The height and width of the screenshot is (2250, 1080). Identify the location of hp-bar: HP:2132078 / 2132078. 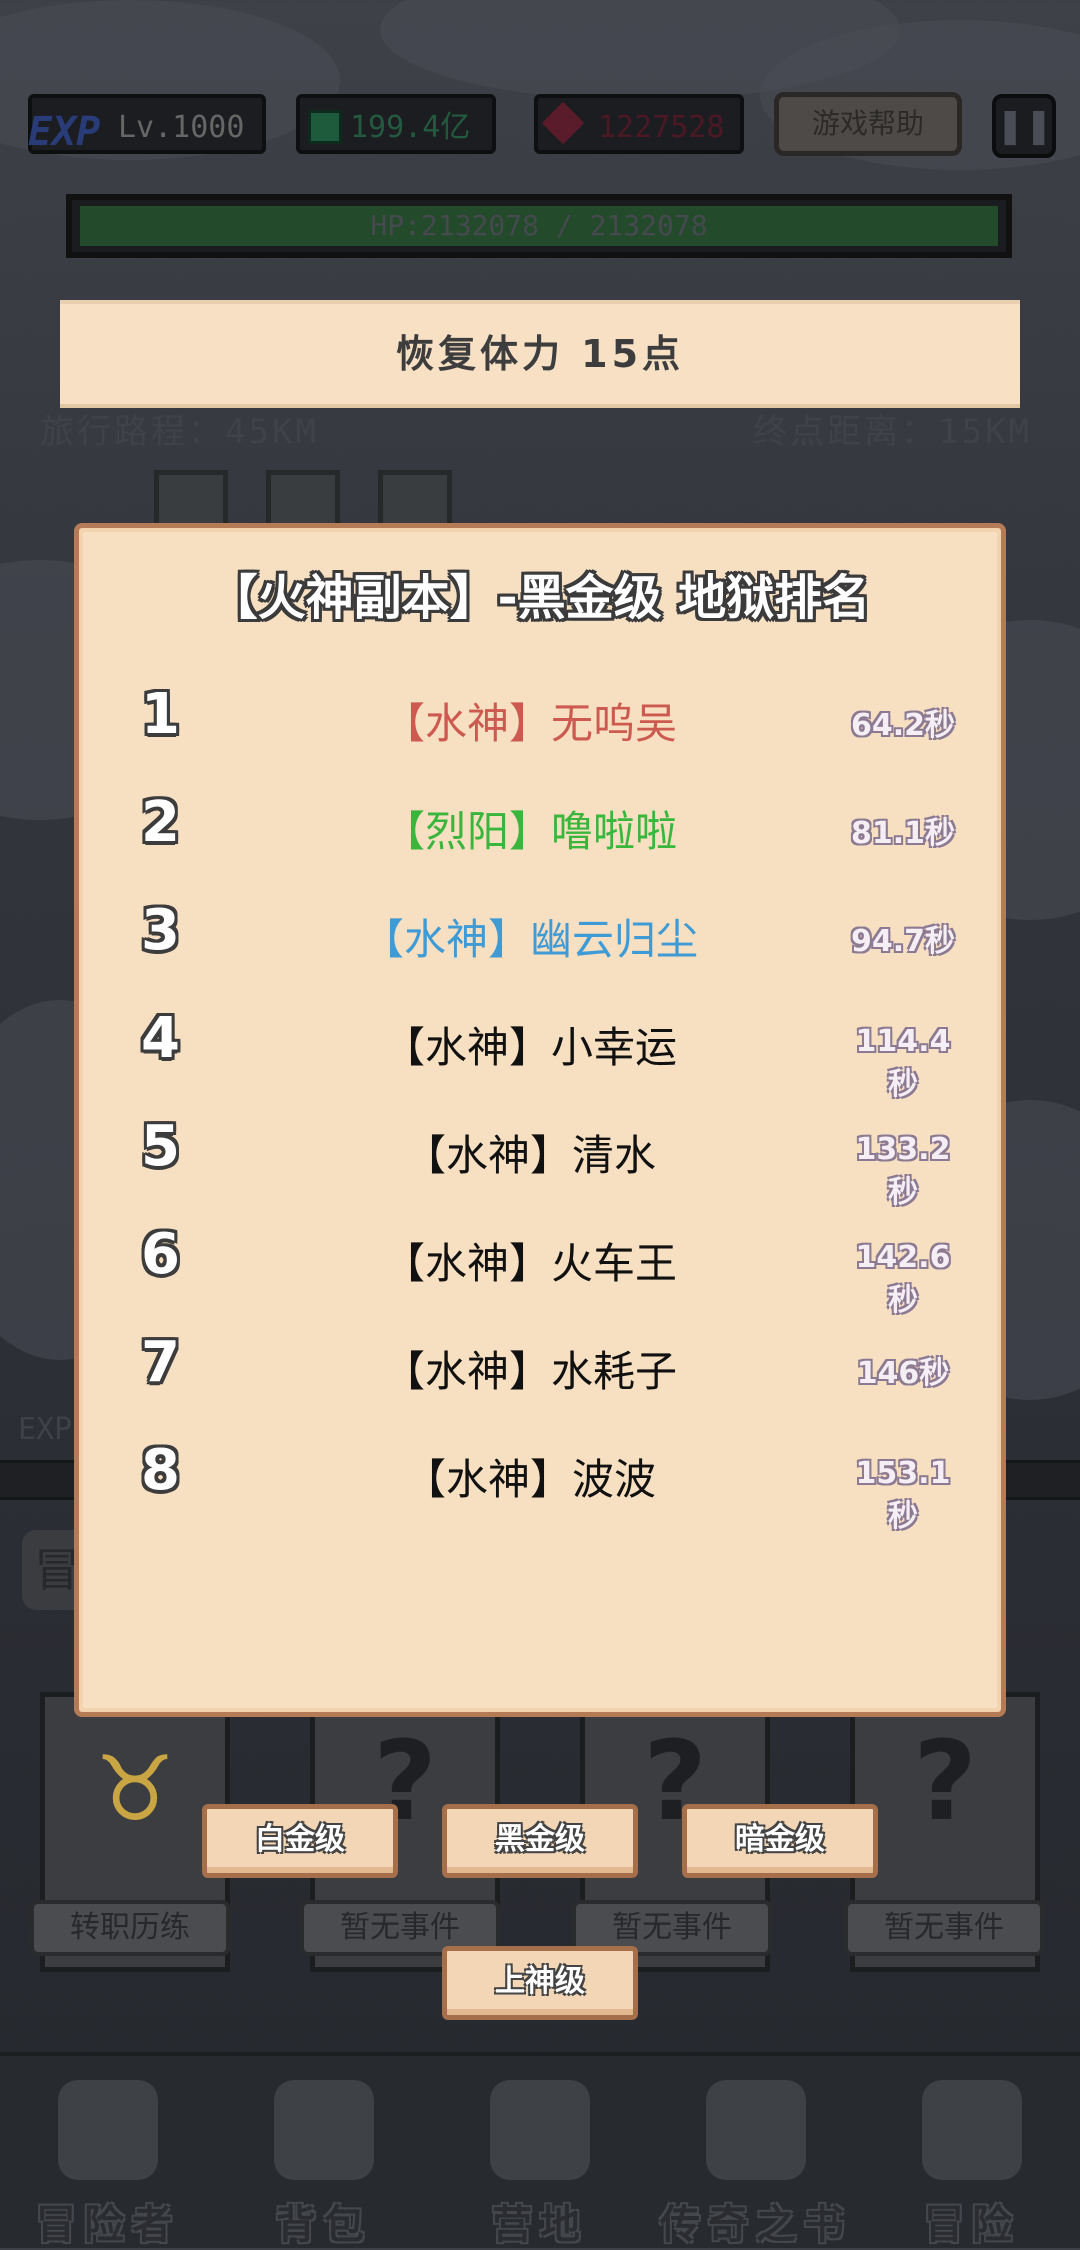
(539, 226).